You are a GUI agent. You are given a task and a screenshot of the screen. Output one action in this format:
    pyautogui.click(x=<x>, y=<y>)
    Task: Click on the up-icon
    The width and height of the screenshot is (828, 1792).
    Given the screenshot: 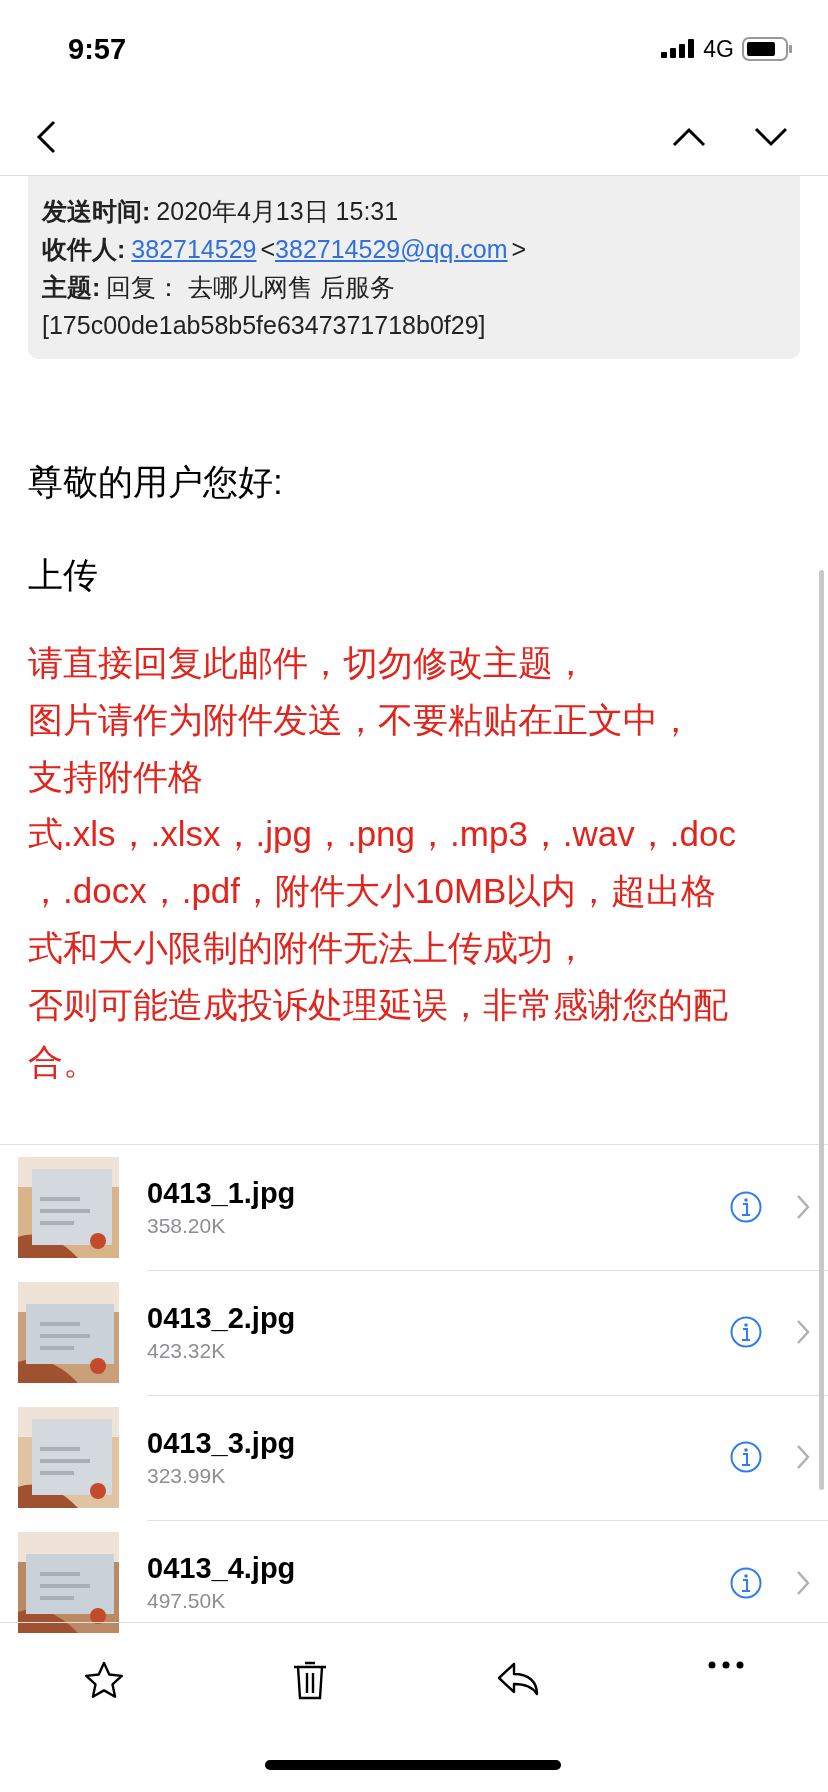 What is the action you would take?
    pyautogui.click(x=689, y=136)
    